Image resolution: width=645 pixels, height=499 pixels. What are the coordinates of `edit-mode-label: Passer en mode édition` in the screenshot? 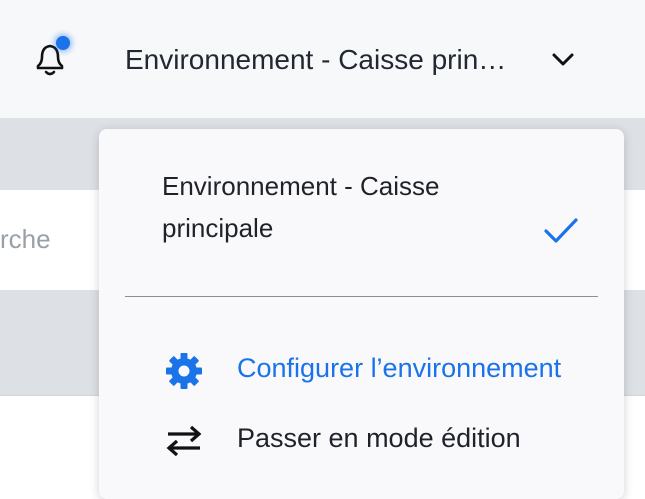 It's located at (379, 438).